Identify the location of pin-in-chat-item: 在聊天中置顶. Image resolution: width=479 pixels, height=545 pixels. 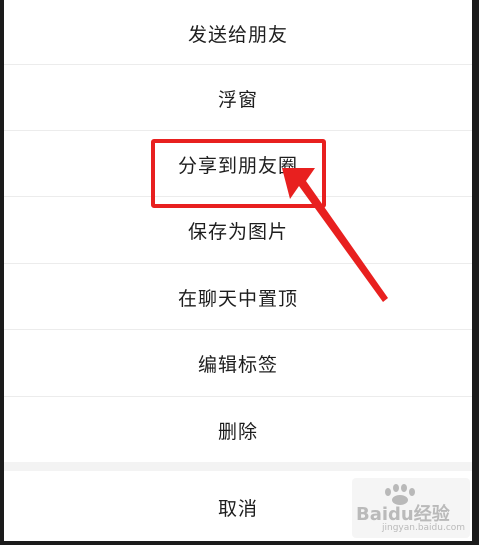
(238, 297).